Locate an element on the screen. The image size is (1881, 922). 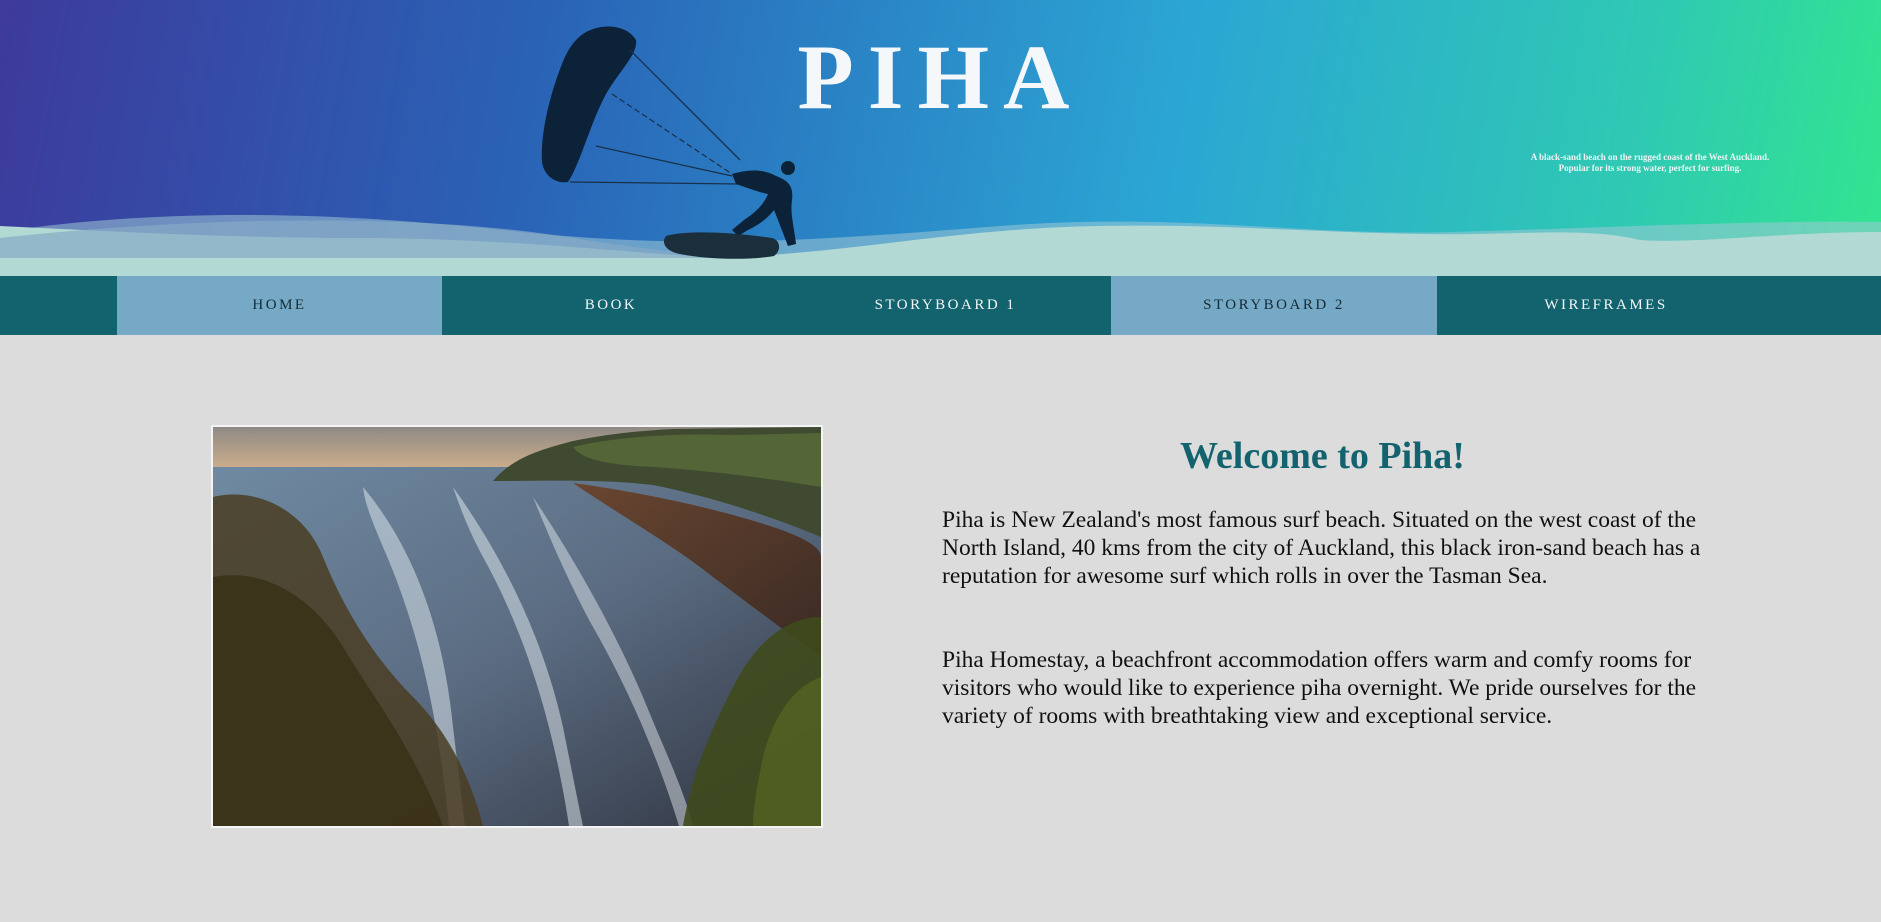
nav-item-home: HOME is located at coordinates (279, 305).